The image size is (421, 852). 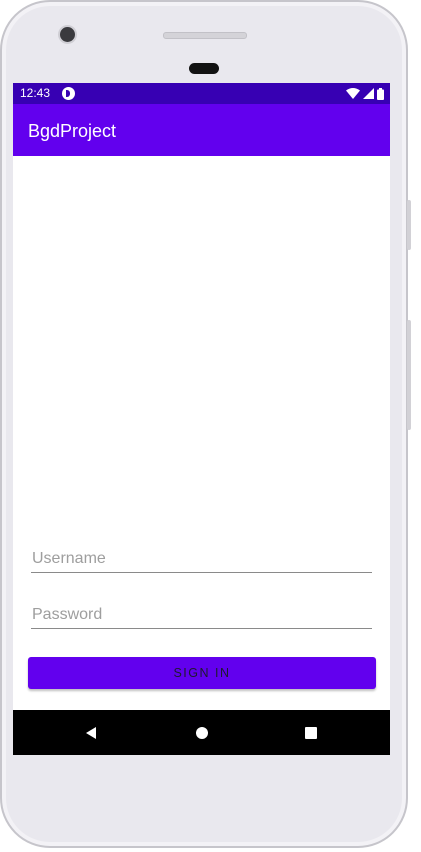 I want to click on notification-icon, so click(x=68, y=93).